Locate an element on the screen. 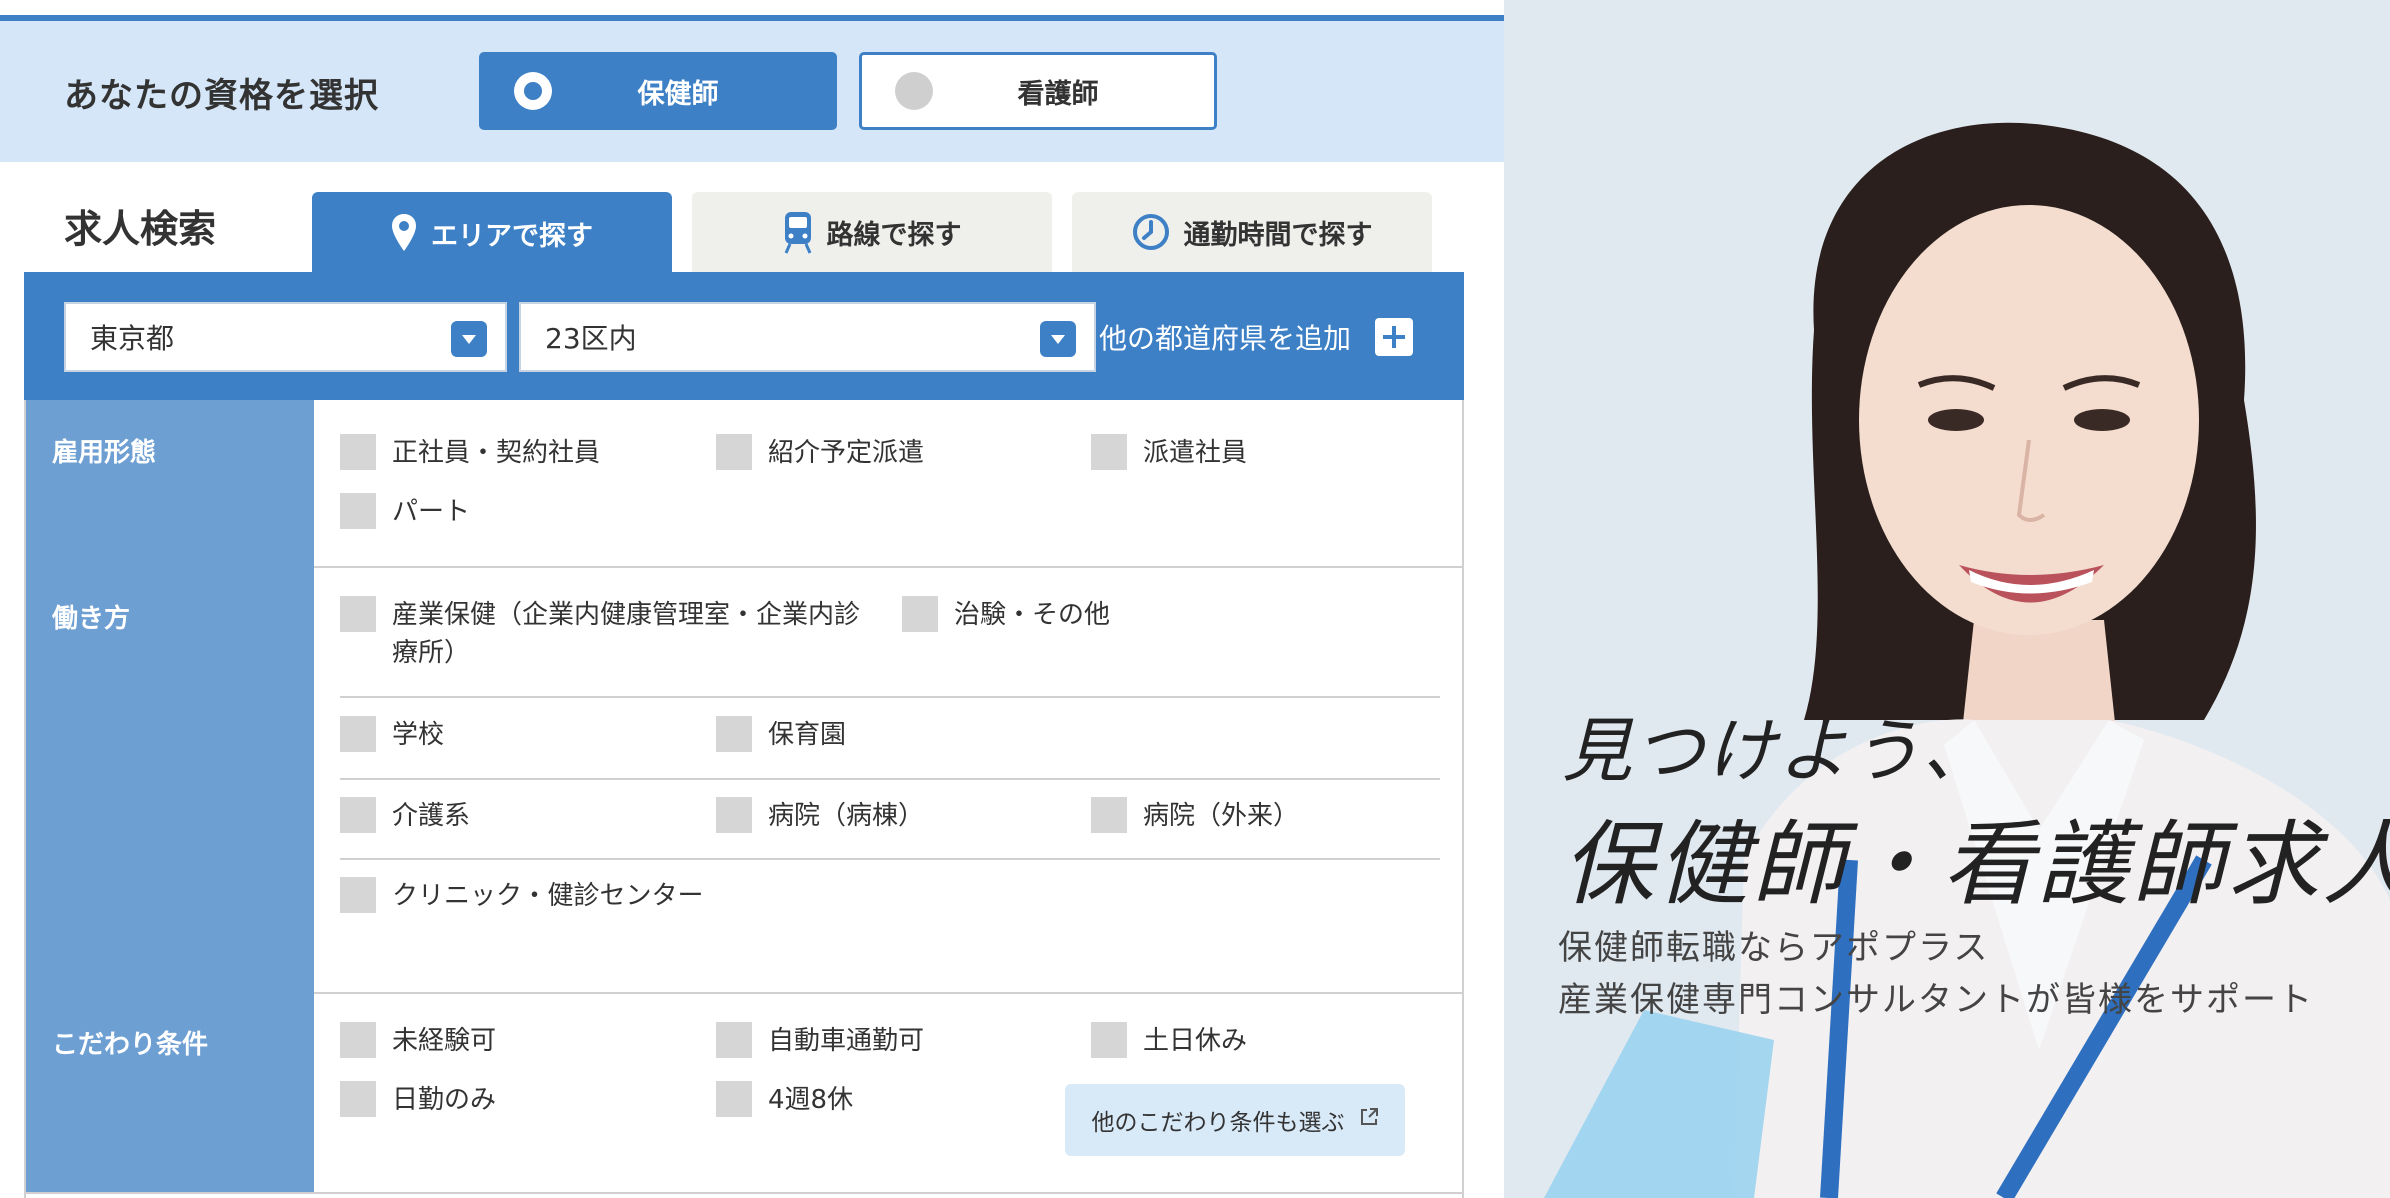  more-preferences-button: 他のこだわり条件も選ぶ is located at coordinates (1235, 1120).